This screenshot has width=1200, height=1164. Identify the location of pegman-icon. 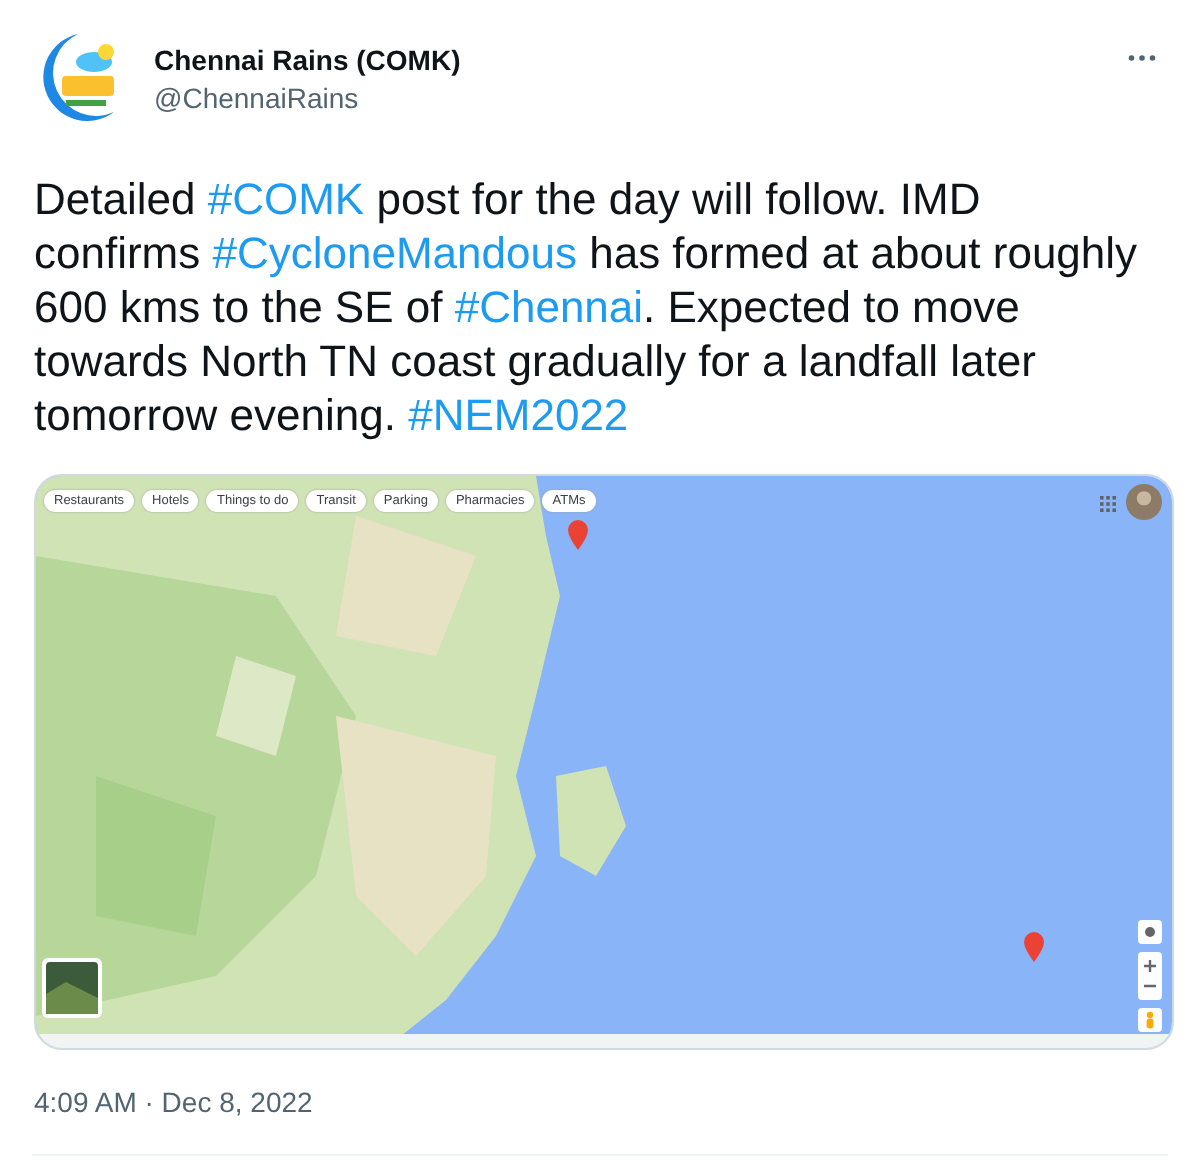
(1150, 1020).